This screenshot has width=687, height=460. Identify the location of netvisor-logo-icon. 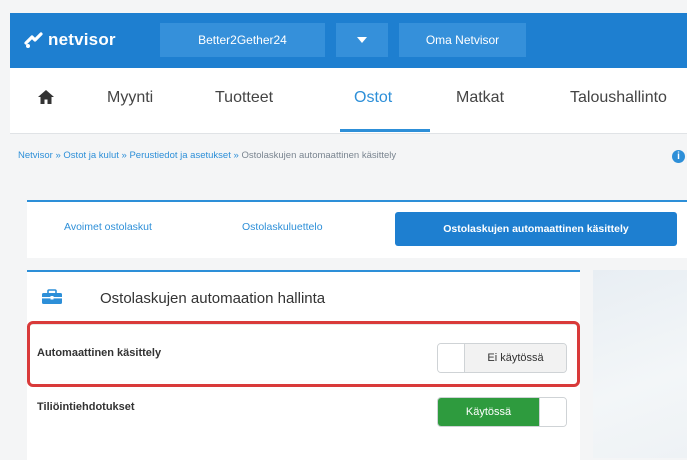
(33, 40).